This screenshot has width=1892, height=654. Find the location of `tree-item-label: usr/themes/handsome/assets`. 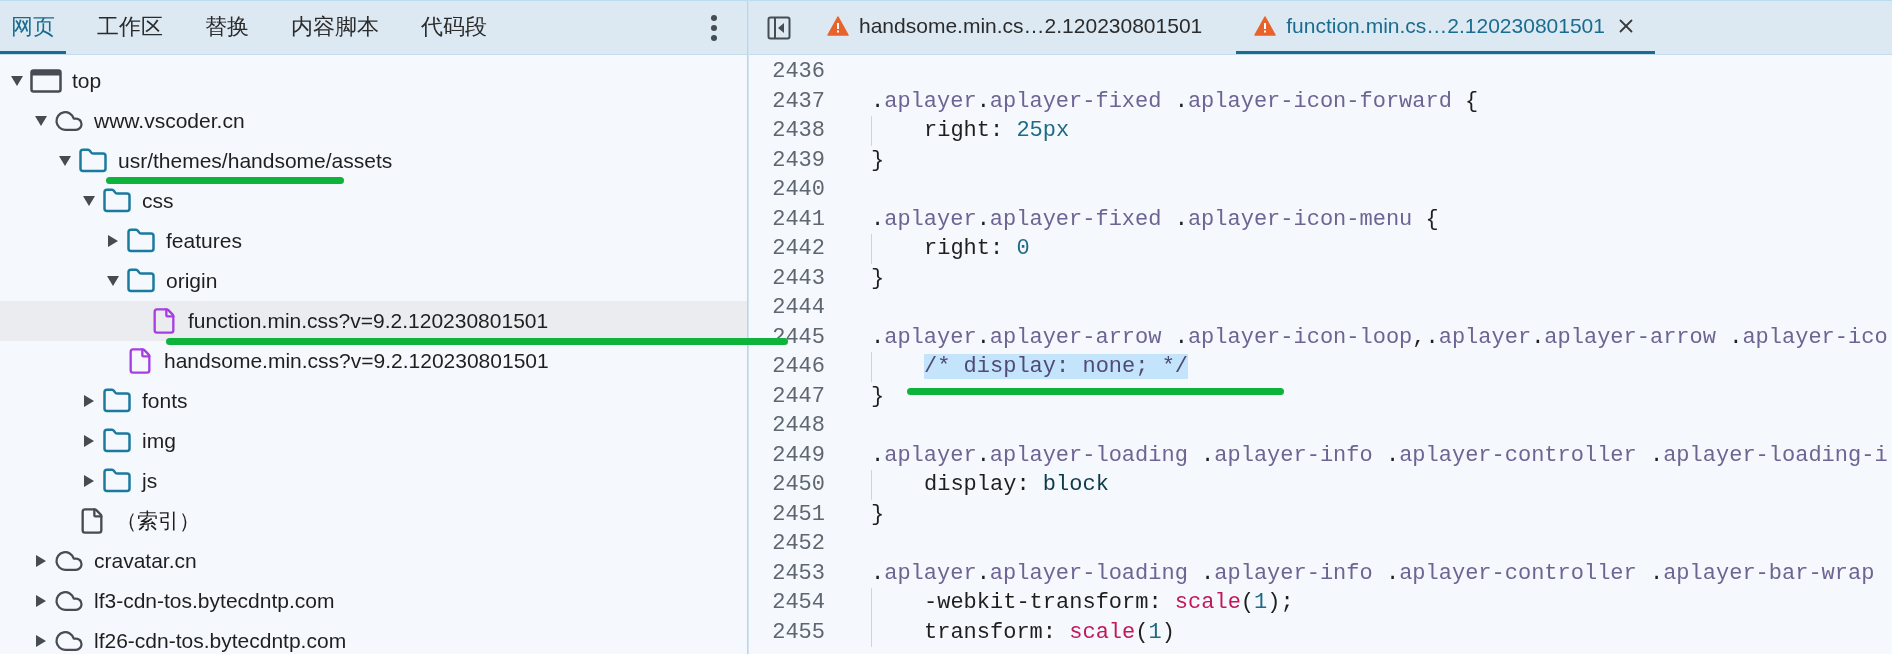

tree-item-label: usr/themes/handsome/assets is located at coordinates (255, 161).